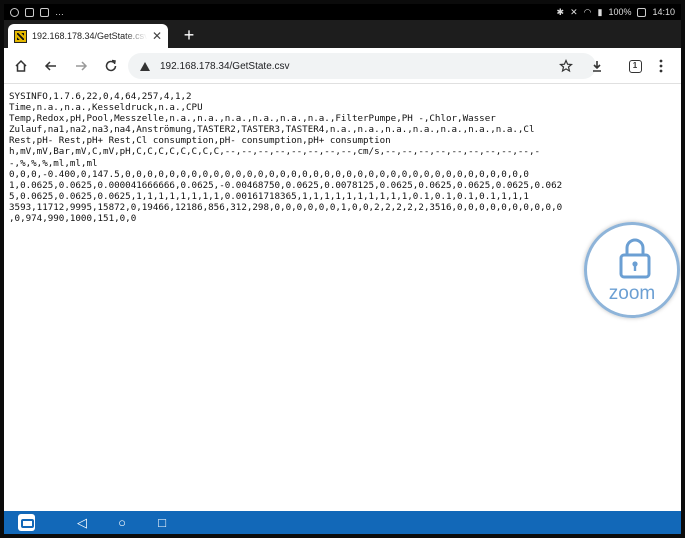  What do you see at coordinates (82, 523) in the screenshot?
I see `nav-back-button: ◁` at bounding box center [82, 523].